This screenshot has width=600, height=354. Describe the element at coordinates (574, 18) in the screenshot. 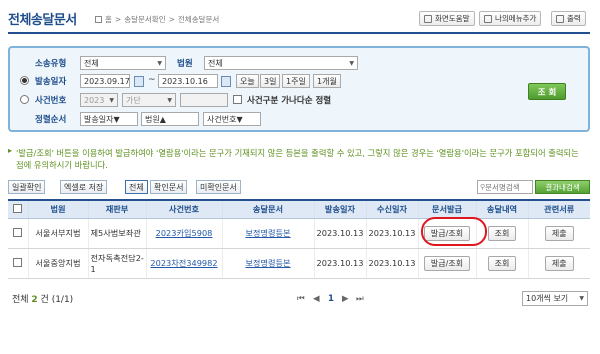

I see `print-button-label: 출력` at that location.